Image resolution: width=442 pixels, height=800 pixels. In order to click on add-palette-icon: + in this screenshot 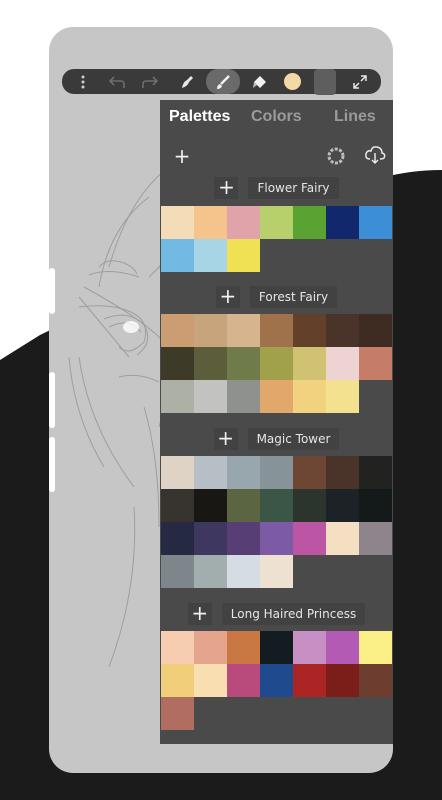, I will do `click(182, 156)`.